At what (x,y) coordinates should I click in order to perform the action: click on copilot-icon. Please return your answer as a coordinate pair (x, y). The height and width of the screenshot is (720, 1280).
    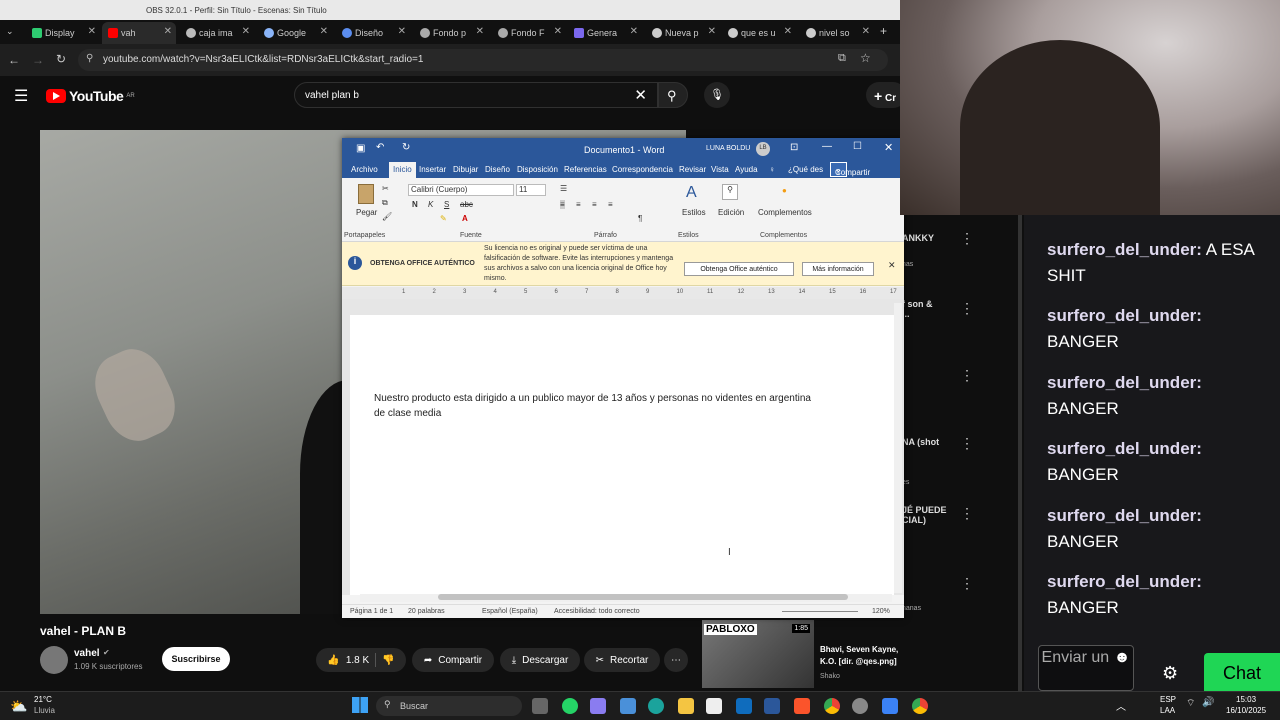
    Looking at the image, I should click on (598, 706).